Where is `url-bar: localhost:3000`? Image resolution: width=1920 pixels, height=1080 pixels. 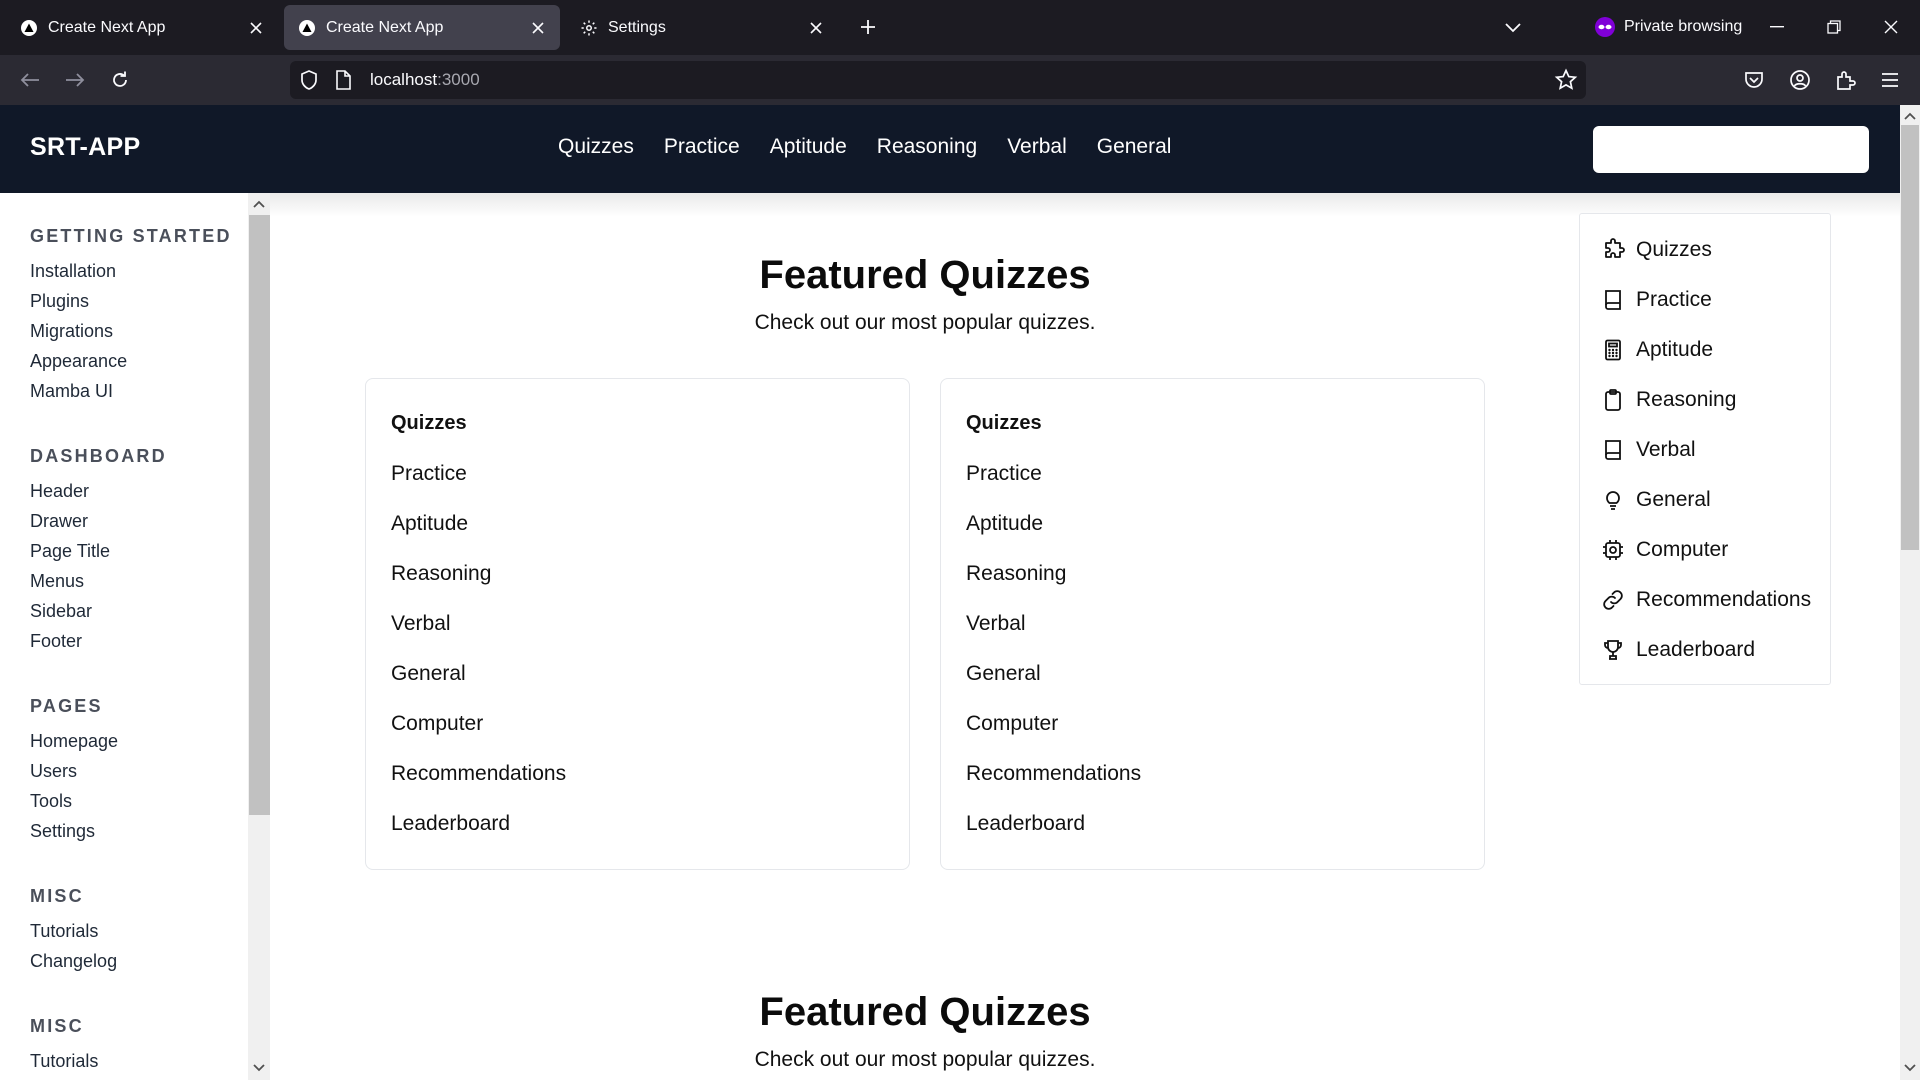
url-bar: localhost:3000 is located at coordinates (938, 80).